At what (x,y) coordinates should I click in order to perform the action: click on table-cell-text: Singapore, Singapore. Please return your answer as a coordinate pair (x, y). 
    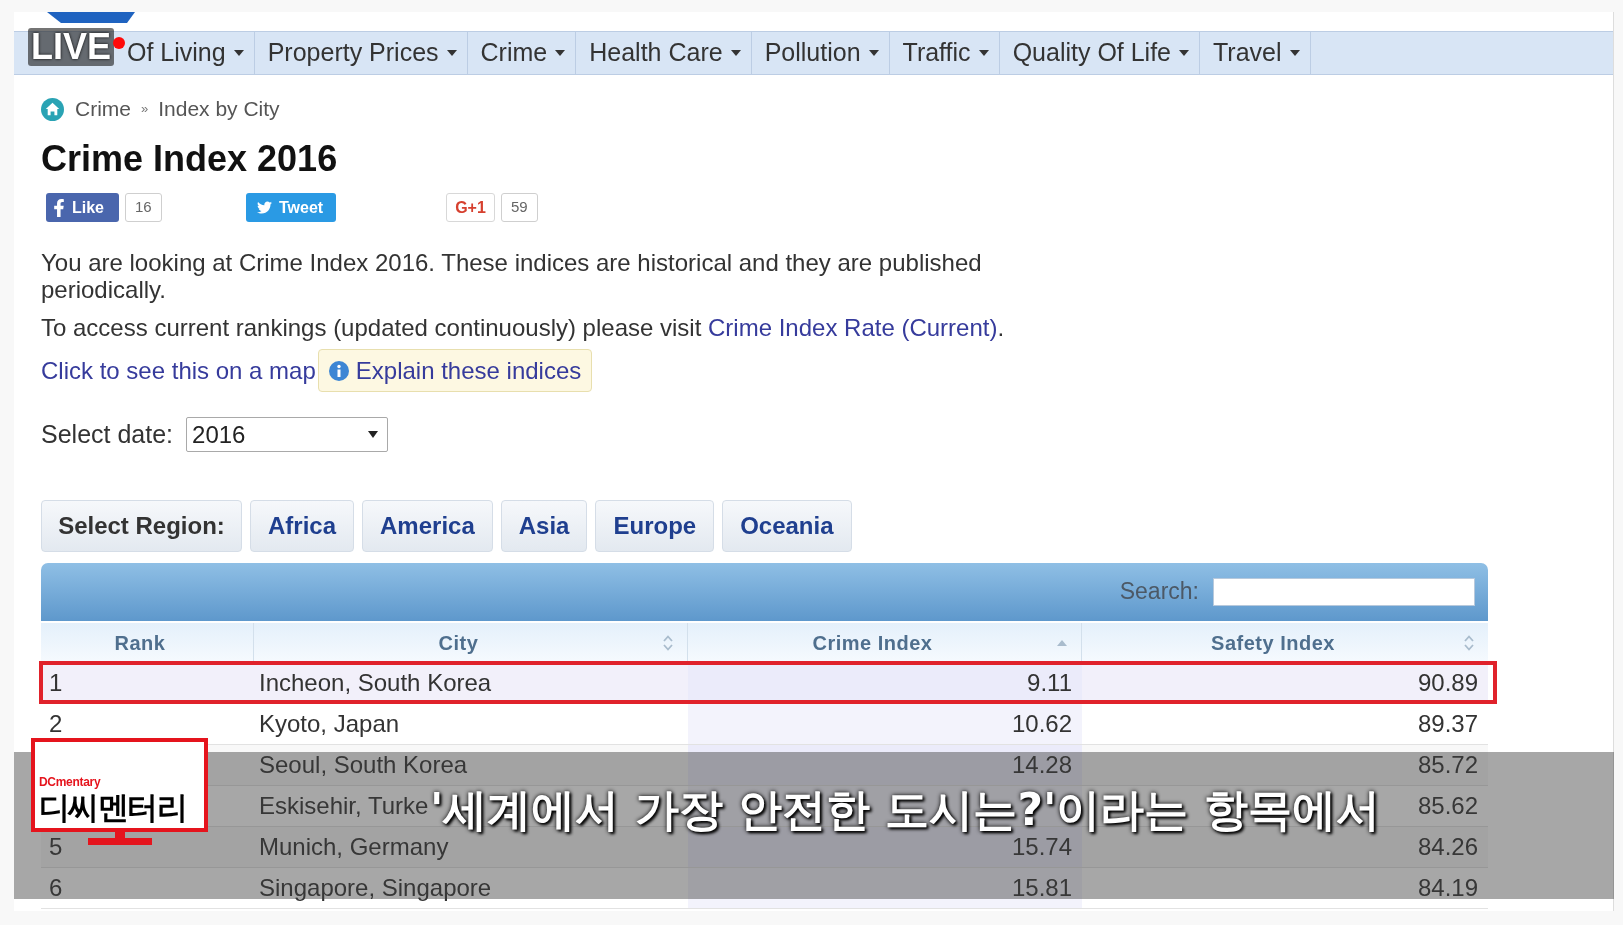
    Looking at the image, I should click on (375, 887).